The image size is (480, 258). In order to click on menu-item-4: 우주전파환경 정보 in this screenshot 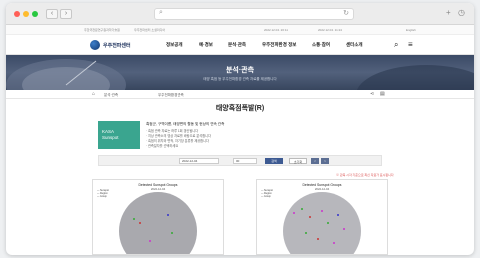, I will do `click(279, 45)`.